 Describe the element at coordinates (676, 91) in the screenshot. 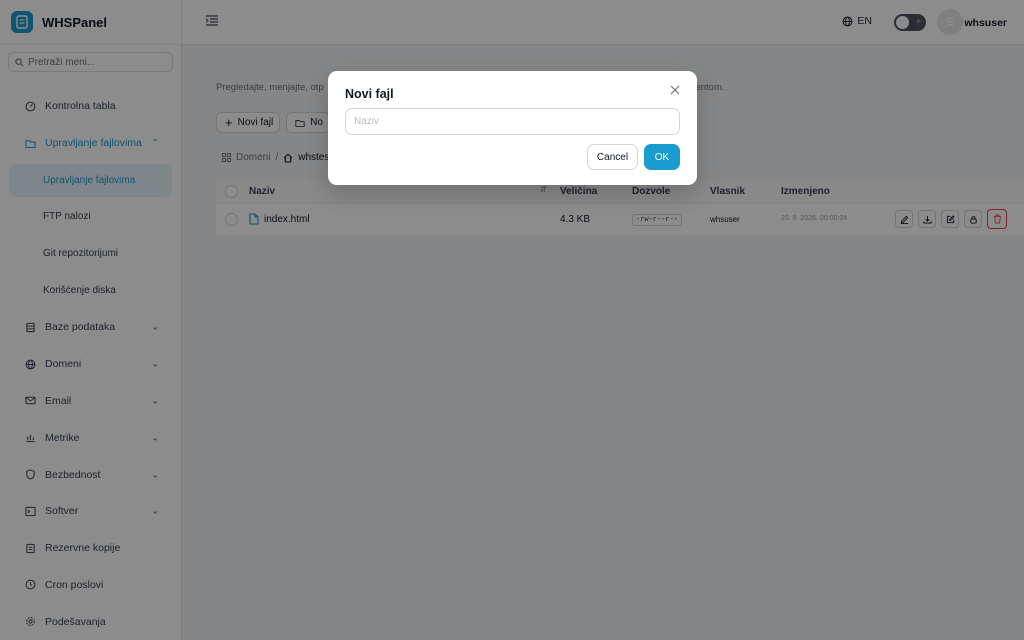

I see `close-icon` at that location.